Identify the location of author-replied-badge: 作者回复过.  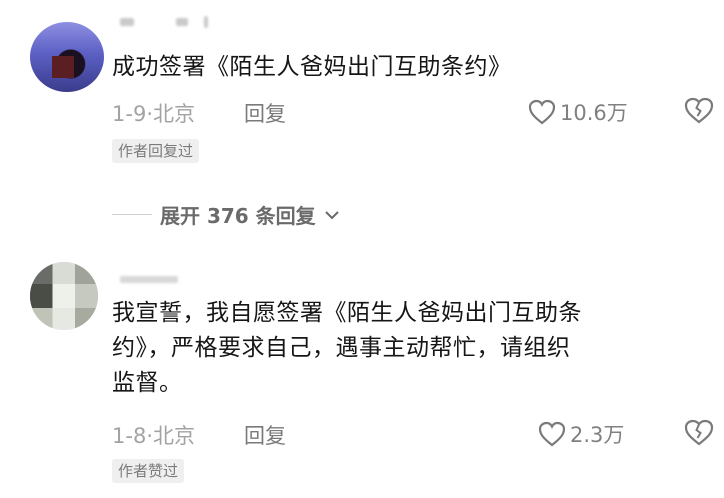
(156, 151).